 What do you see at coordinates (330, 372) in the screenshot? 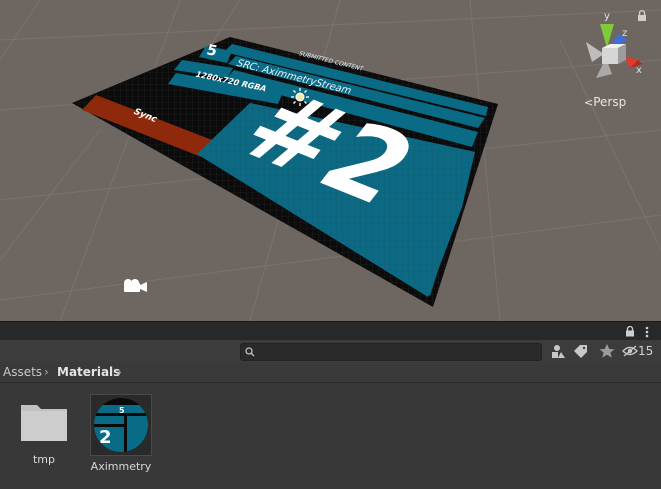
I see `breadcrumb: Assets › Materials ›` at bounding box center [330, 372].